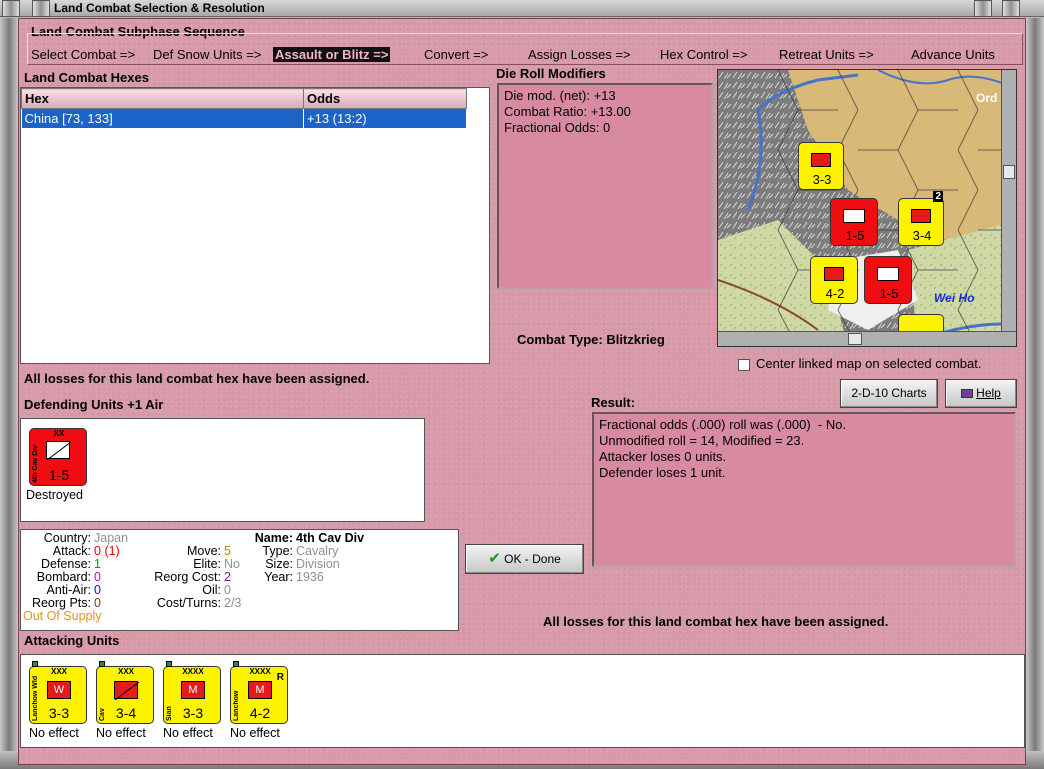  I want to click on attacking-unit-4: XXXX Lanchow M R 4-2, so click(259, 692).